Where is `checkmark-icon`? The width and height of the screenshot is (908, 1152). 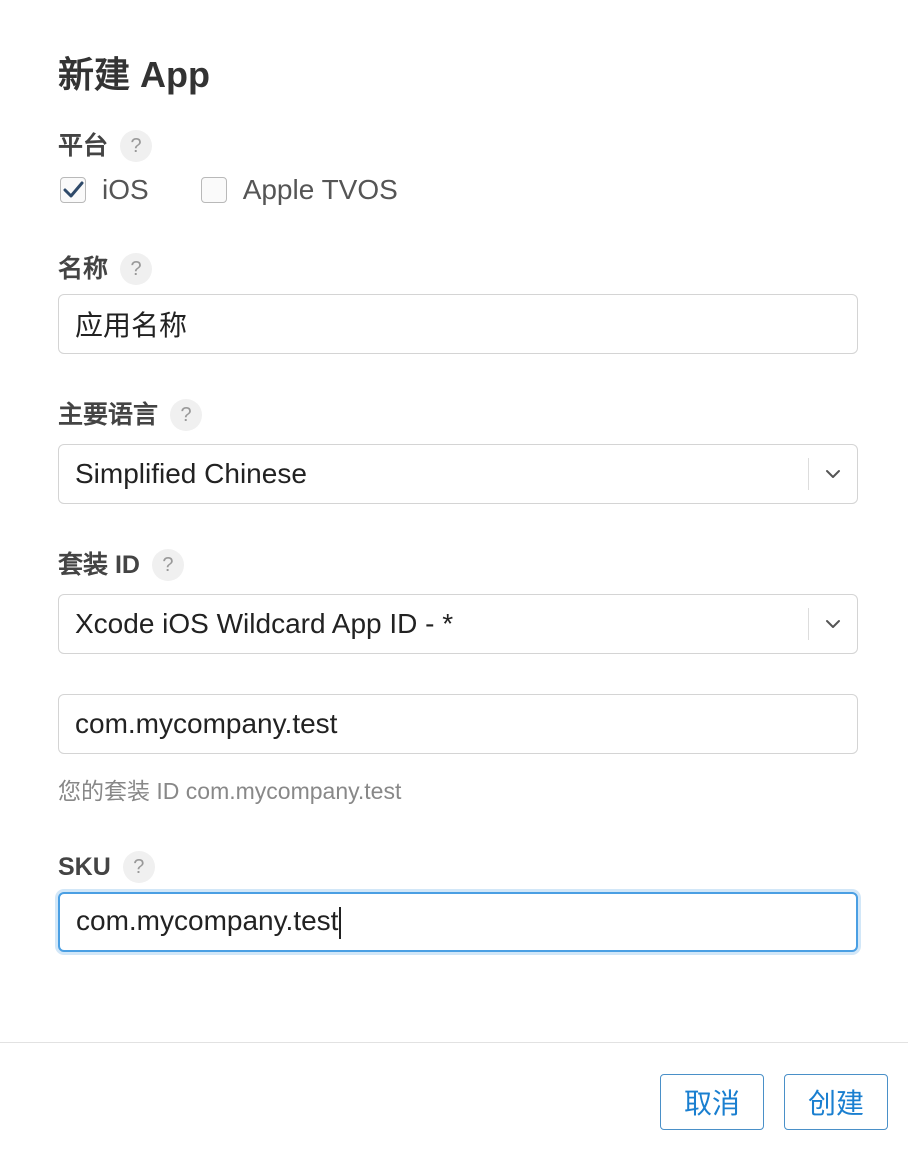
checkmark-icon is located at coordinates (73, 189).